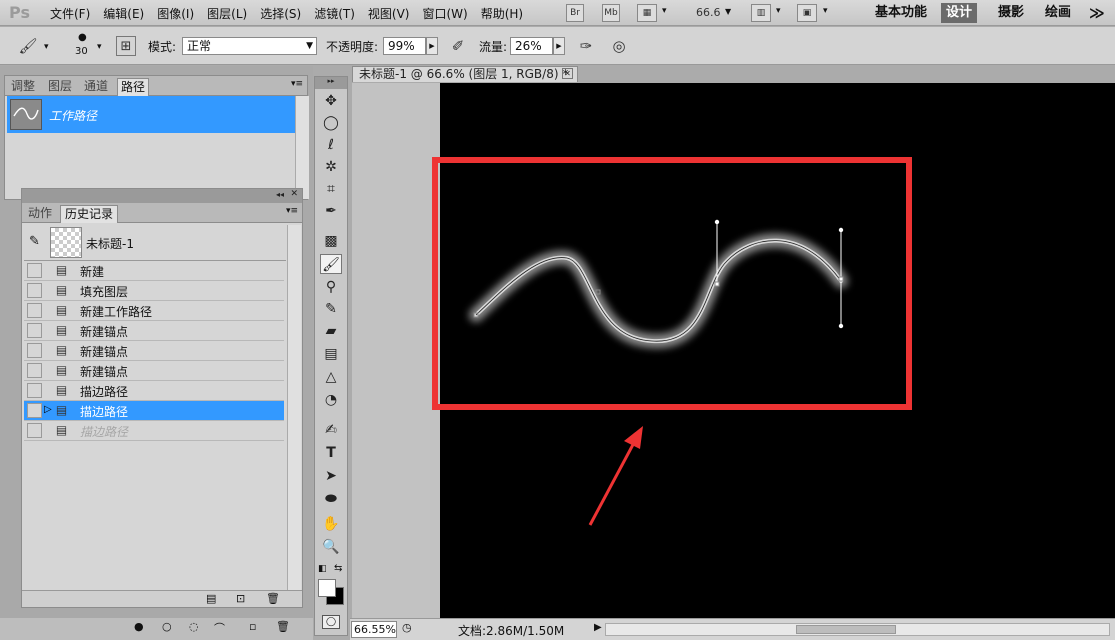 This screenshot has height=640, width=1115. Describe the element at coordinates (249, 46) in the screenshot. I see `mode-select: 正常 ▼` at that location.